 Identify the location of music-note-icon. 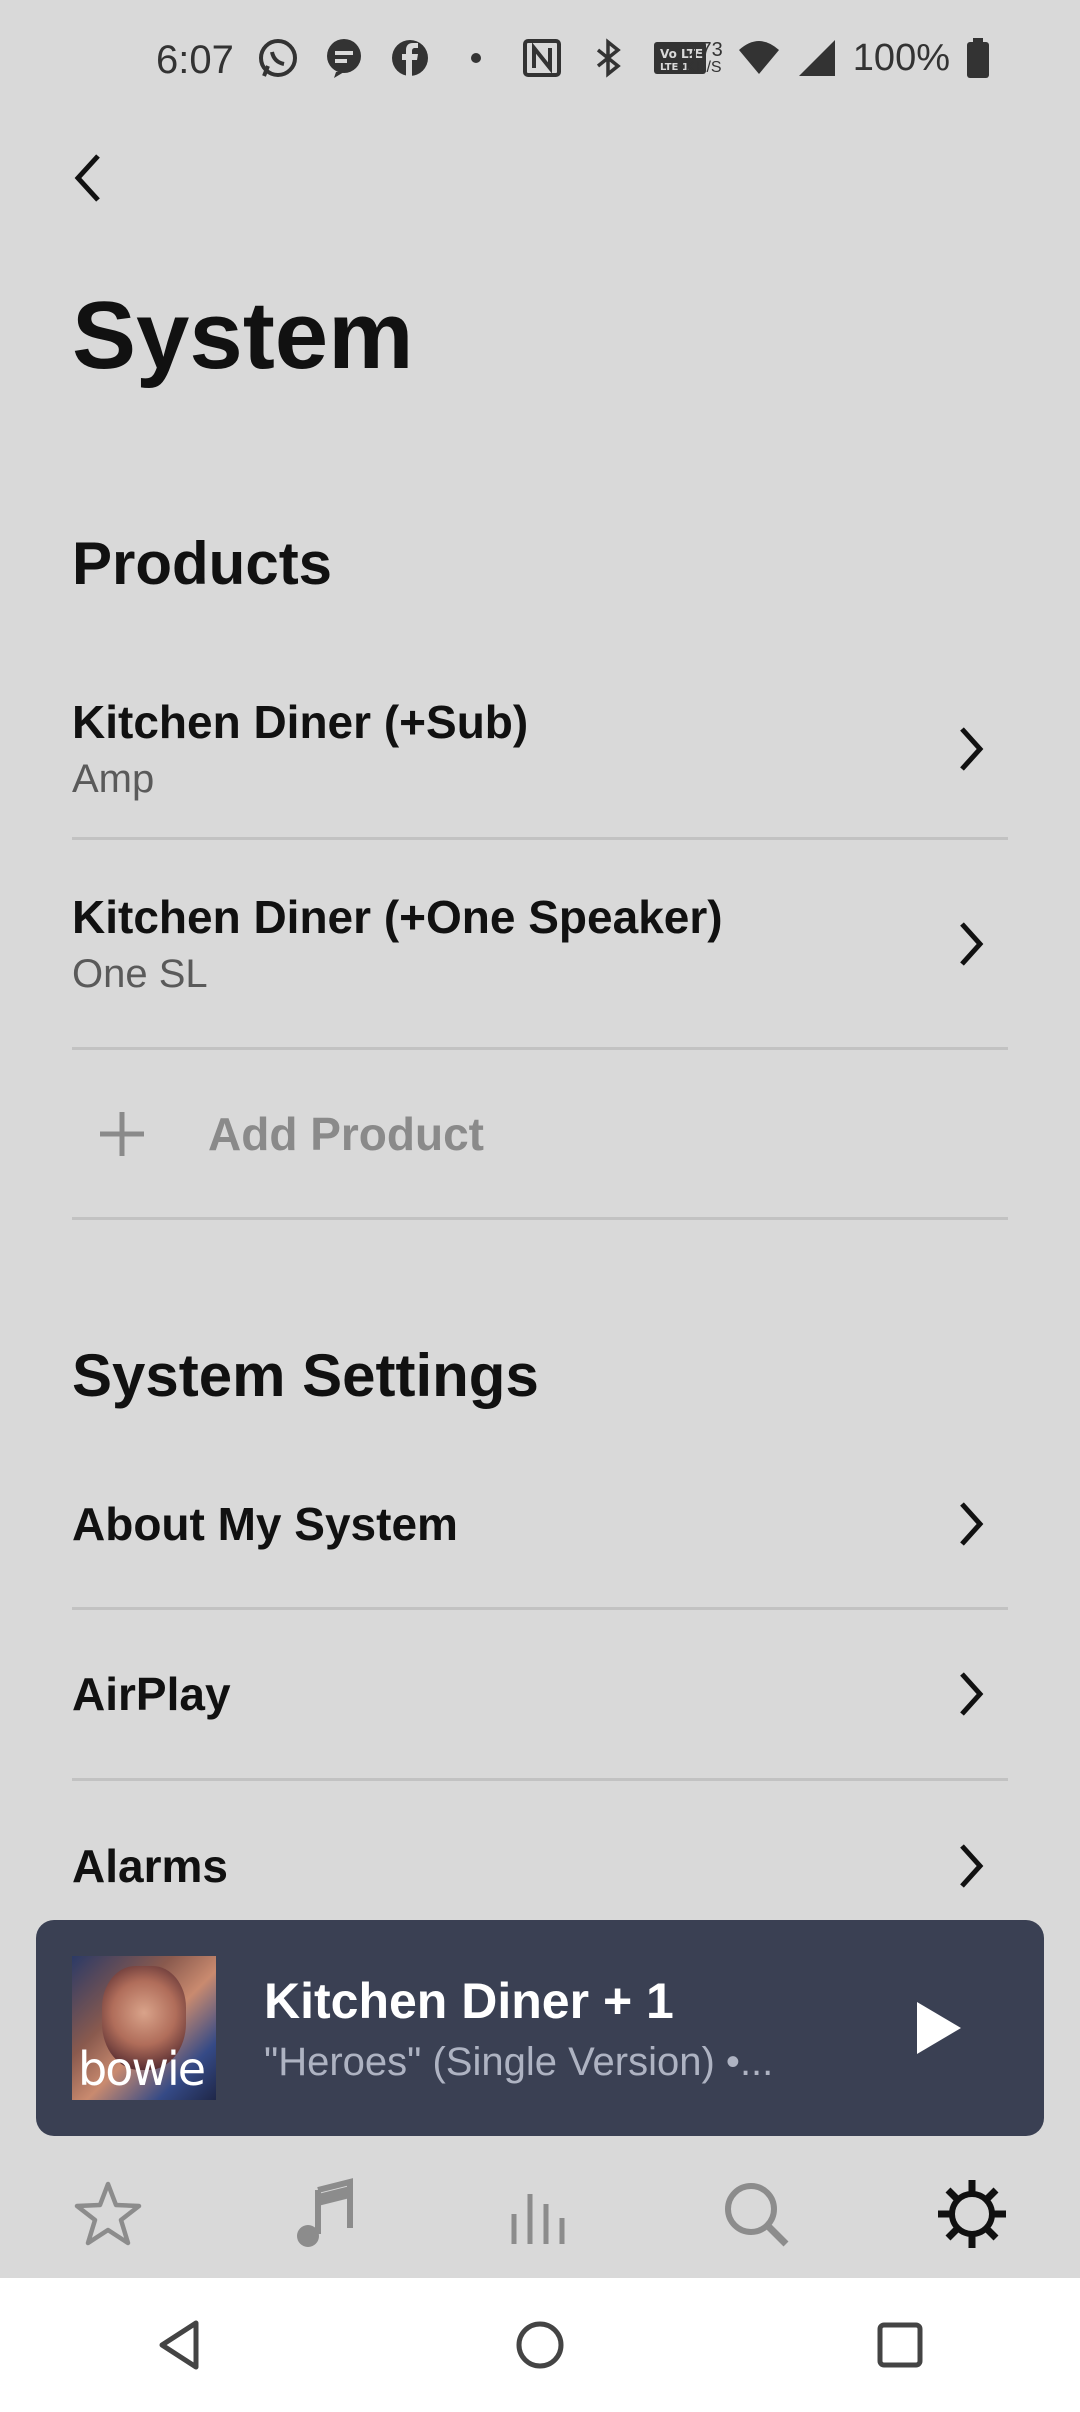
(325, 2212).